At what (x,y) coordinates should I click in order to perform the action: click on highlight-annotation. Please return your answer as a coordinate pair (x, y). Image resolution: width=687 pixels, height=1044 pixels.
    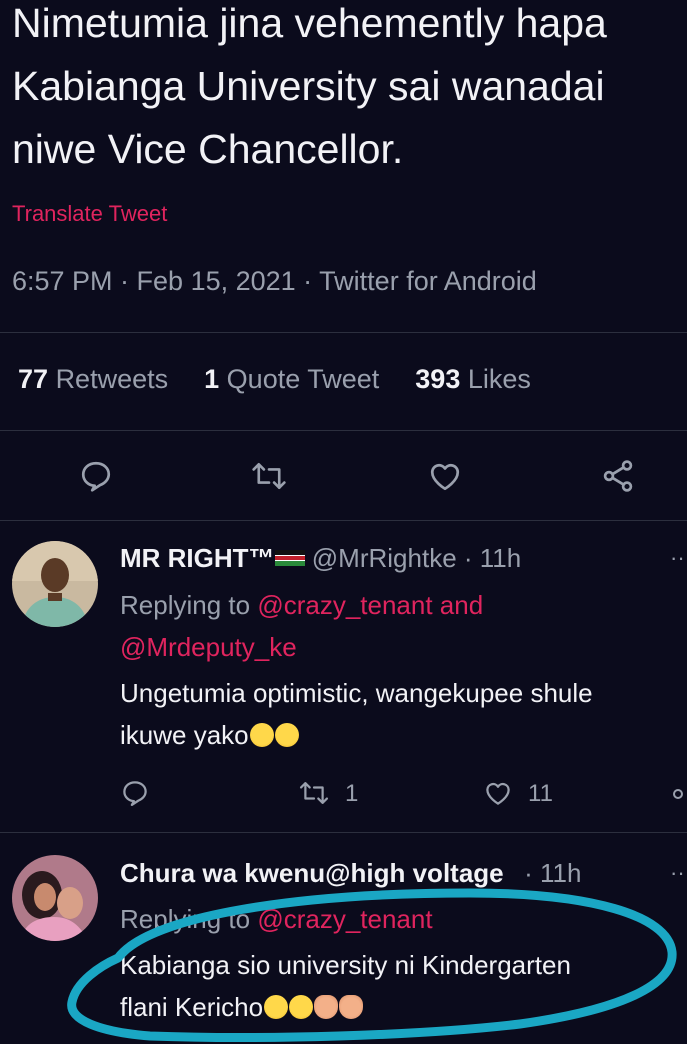
    Looking at the image, I should click on (372, 965).